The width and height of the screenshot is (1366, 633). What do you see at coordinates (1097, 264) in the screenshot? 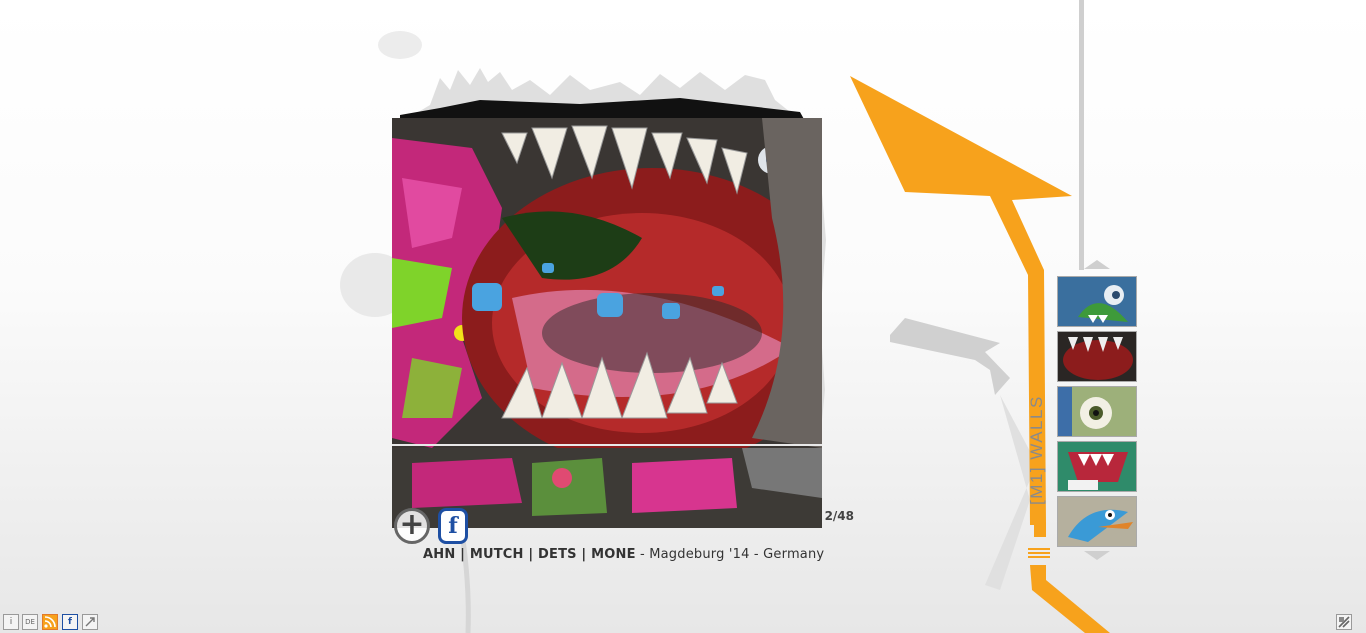
I see `thumbnail-scroll-up-icon` at bounding box center [1097, 264].